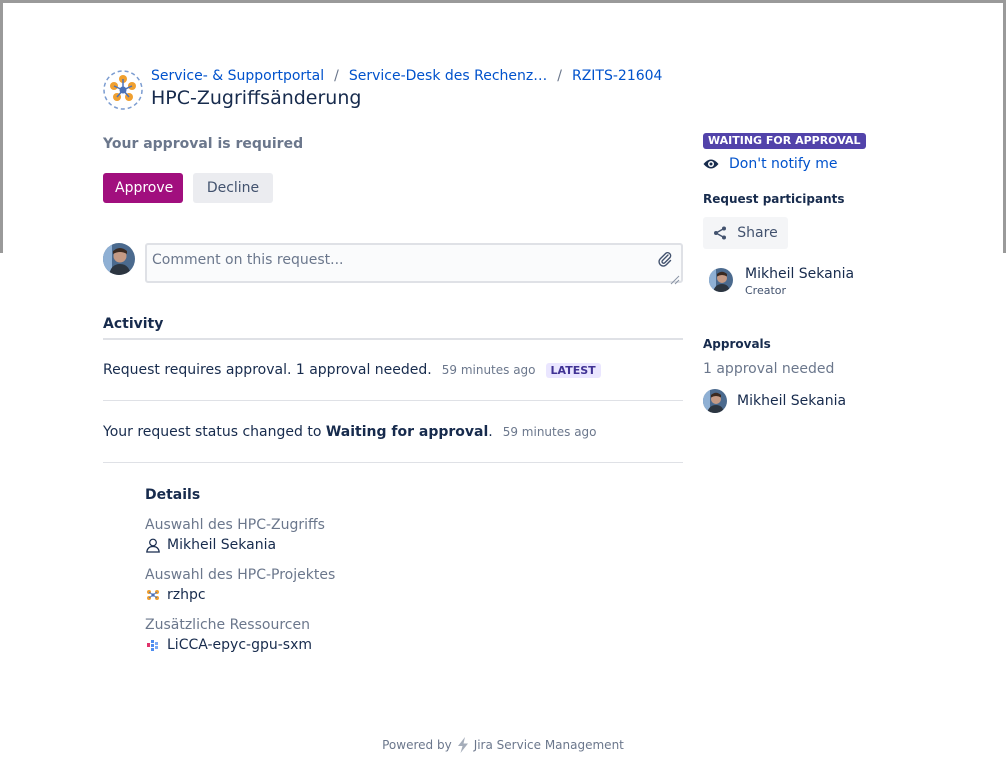 The width and height of the screenshot is (1006, 778). I want to click on decline-button: Decline, so click(233, 188).